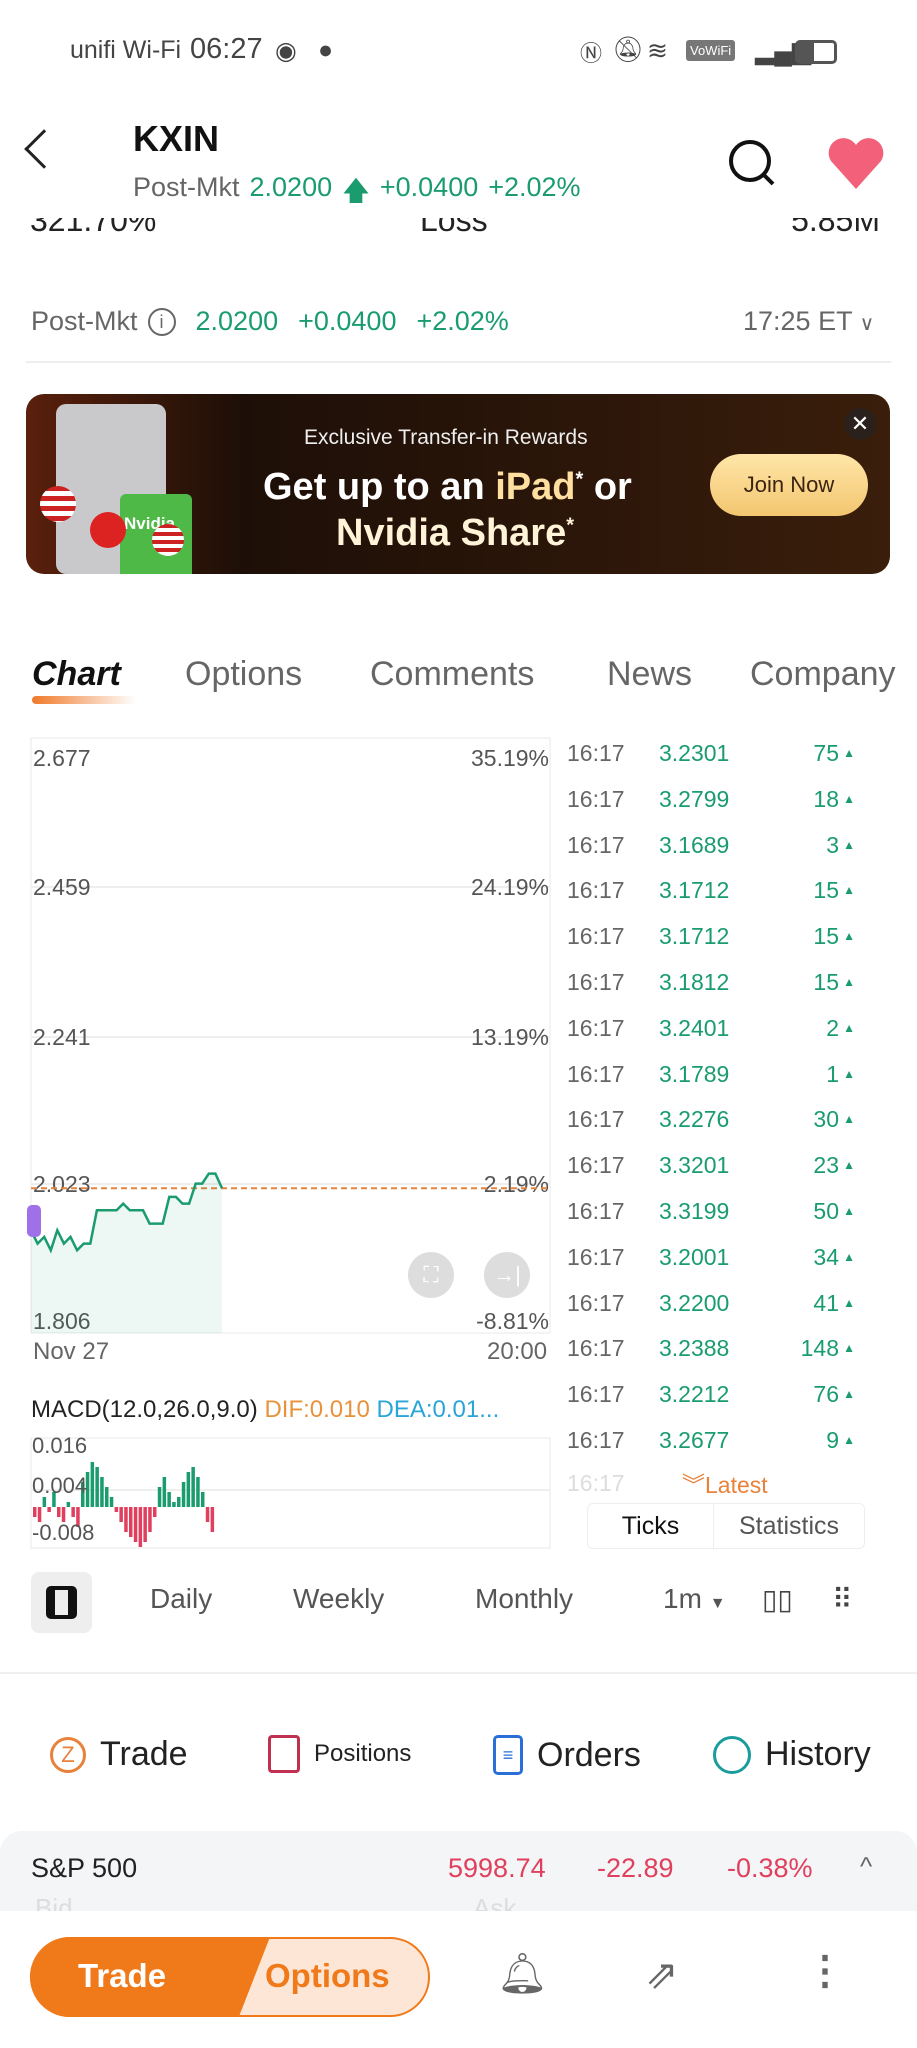  What do you see at coordinates (524, 1599) in the screenshot?
I see `period-monthly: Monthly` at bounding box center [524, 1599].